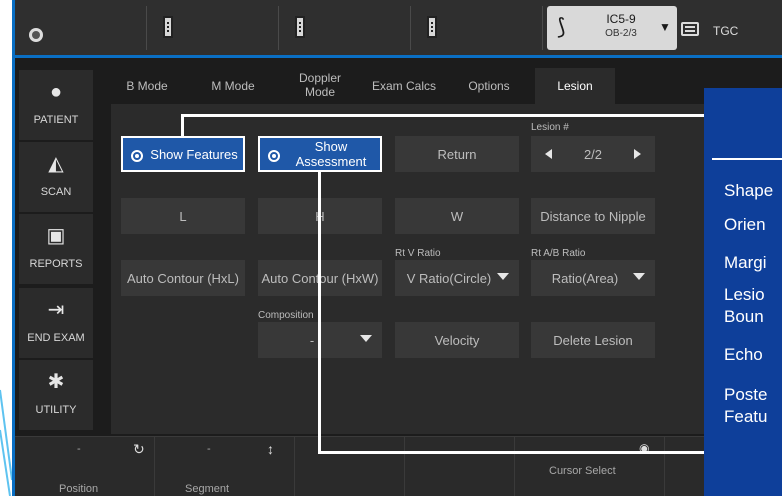  Describe the element at coordinates (320, 86) in the screenshot. I see `tab-doppler-mode: Doppler Mode` at that location.